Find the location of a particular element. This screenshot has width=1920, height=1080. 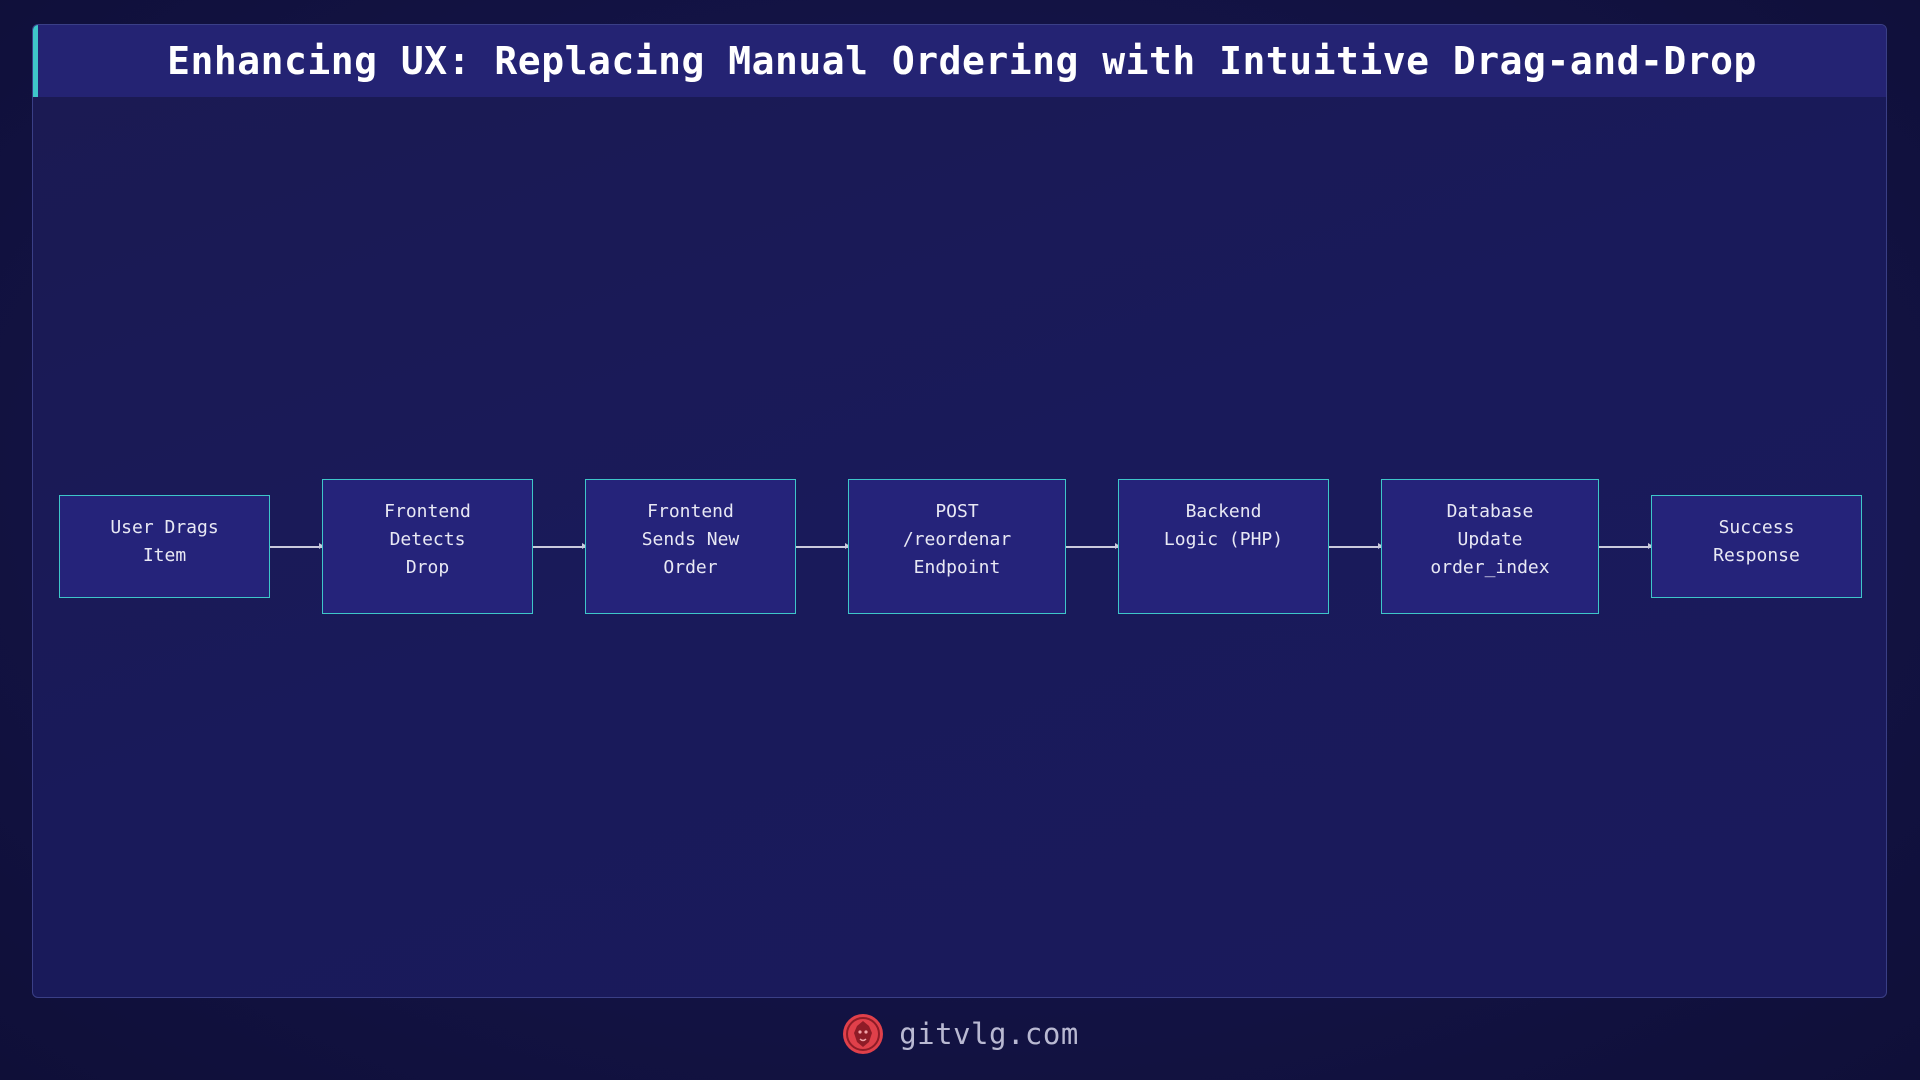

node-backend-logic: Backend Logic (PHP) is located at coordinates (1223, 546).